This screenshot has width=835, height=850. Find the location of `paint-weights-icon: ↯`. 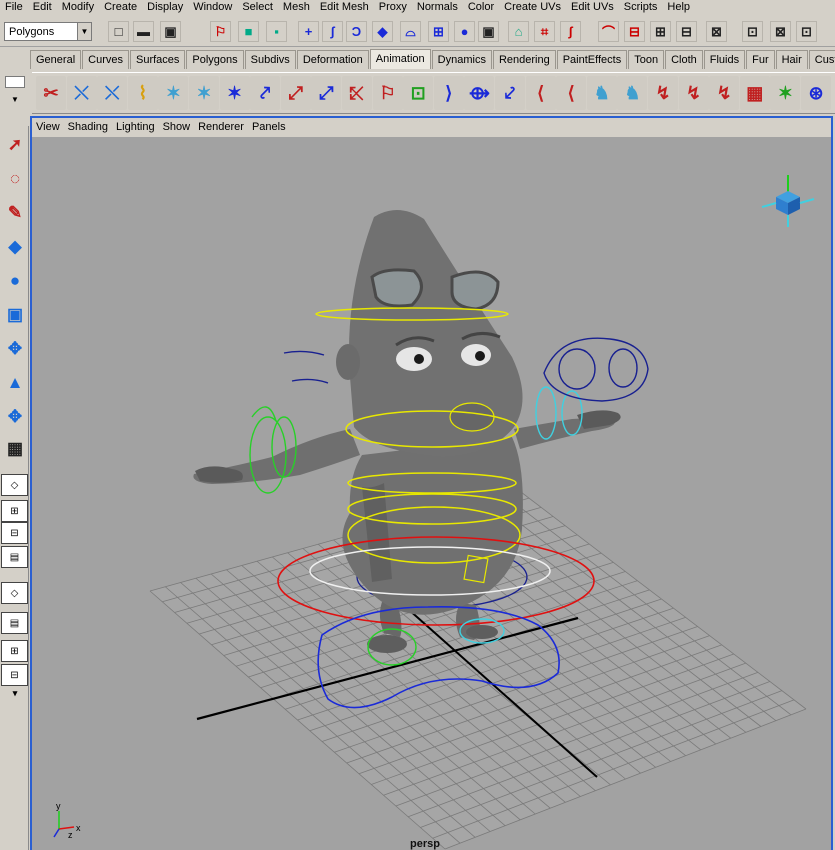

paint-weights-icon: ↯ is located at coordinates (724, 93).